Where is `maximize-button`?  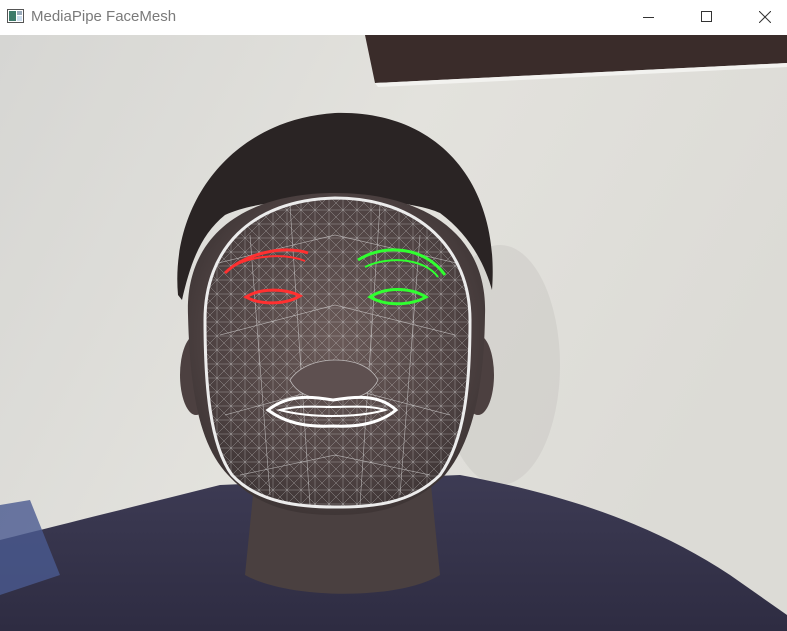 maximize-button is located at coordinates (707, 17).